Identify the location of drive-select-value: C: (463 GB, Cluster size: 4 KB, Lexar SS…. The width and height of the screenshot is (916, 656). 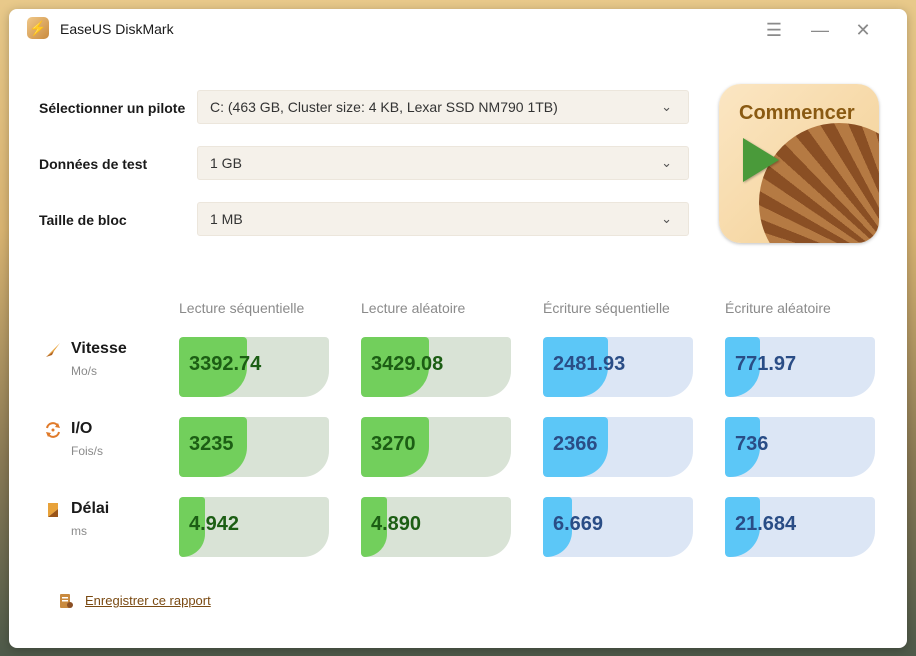
(384, 107).